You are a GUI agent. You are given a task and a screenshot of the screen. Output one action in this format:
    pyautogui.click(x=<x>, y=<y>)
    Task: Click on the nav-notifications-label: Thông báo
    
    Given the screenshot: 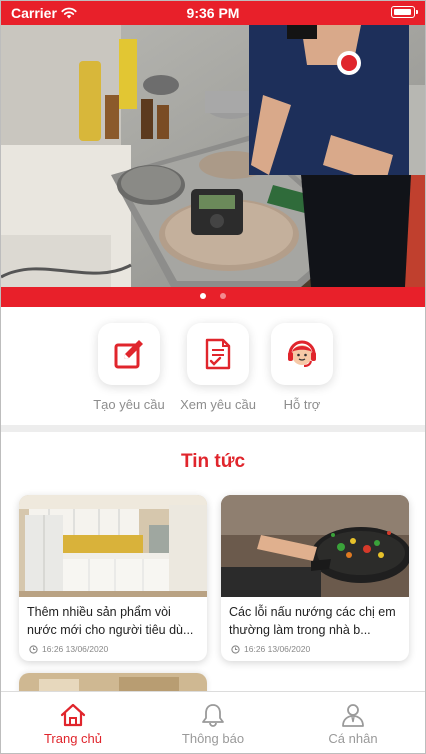 What is the action you would take?
    pyautogui.click(x=213, y=738)
    